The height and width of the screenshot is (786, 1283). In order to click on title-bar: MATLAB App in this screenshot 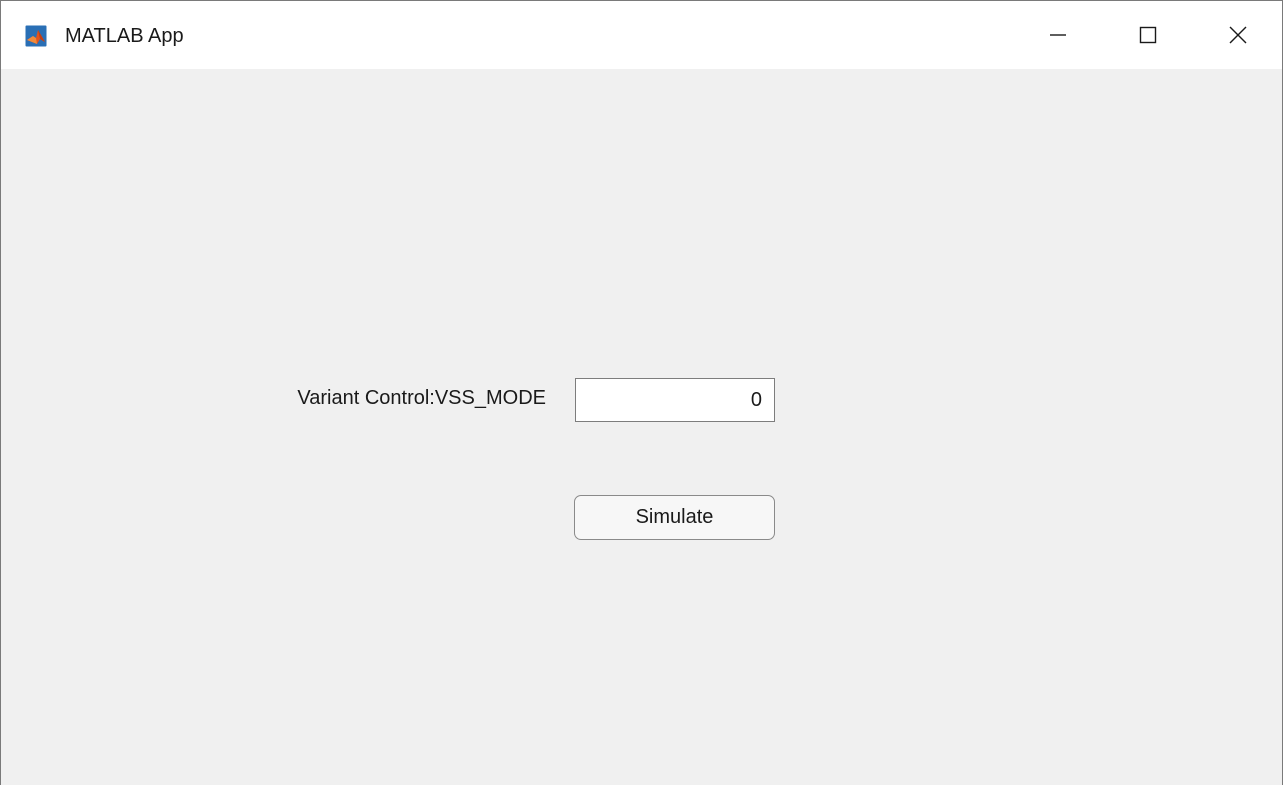, I will do `click(641, 35)`.